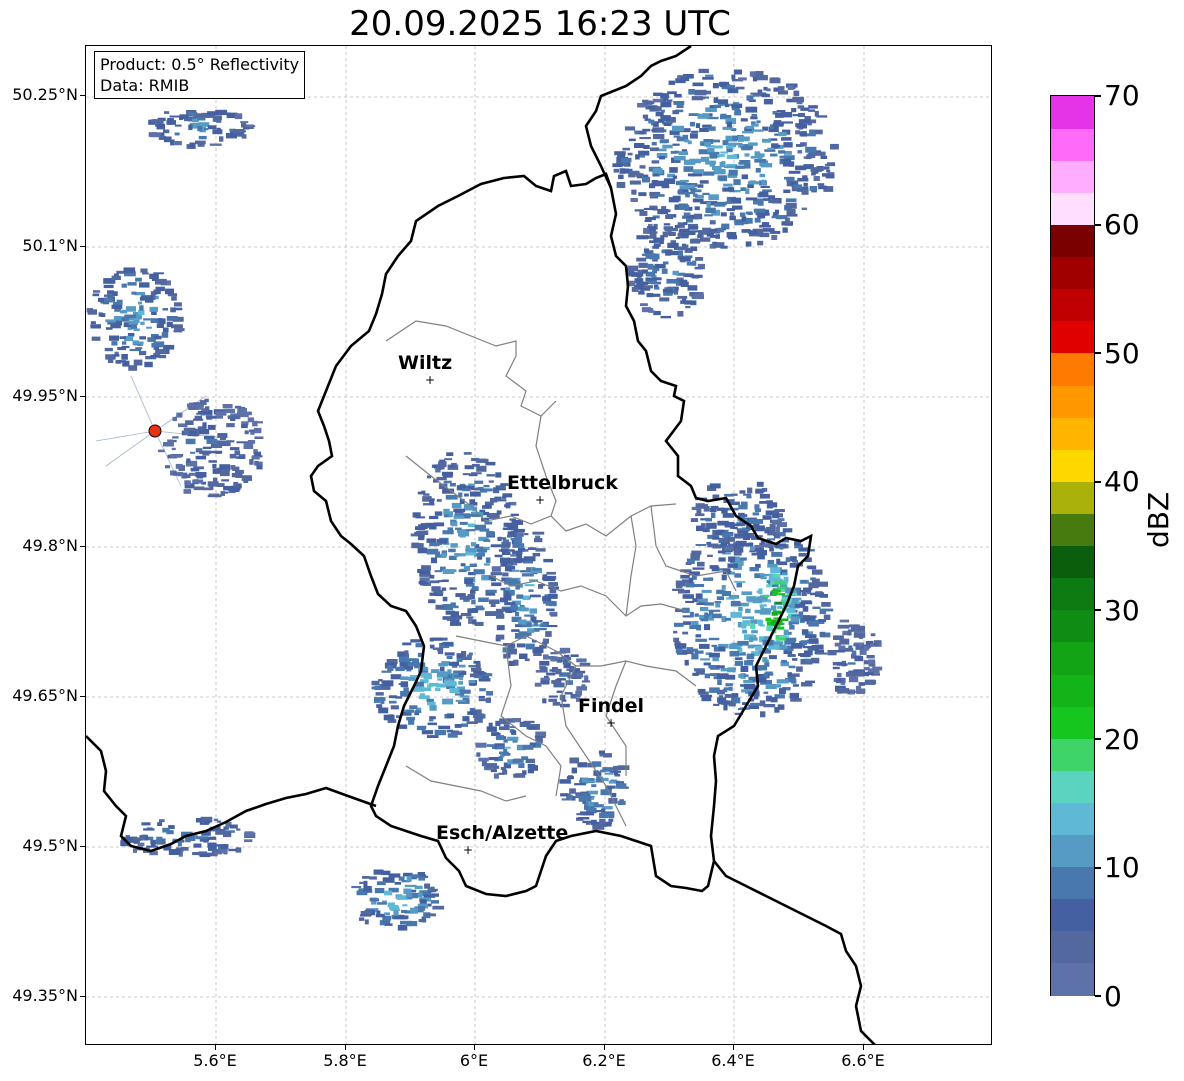 The height and width of the screenshot is (1081, 1184). I want to click on dbz-colorbar, so click(1072, 545).